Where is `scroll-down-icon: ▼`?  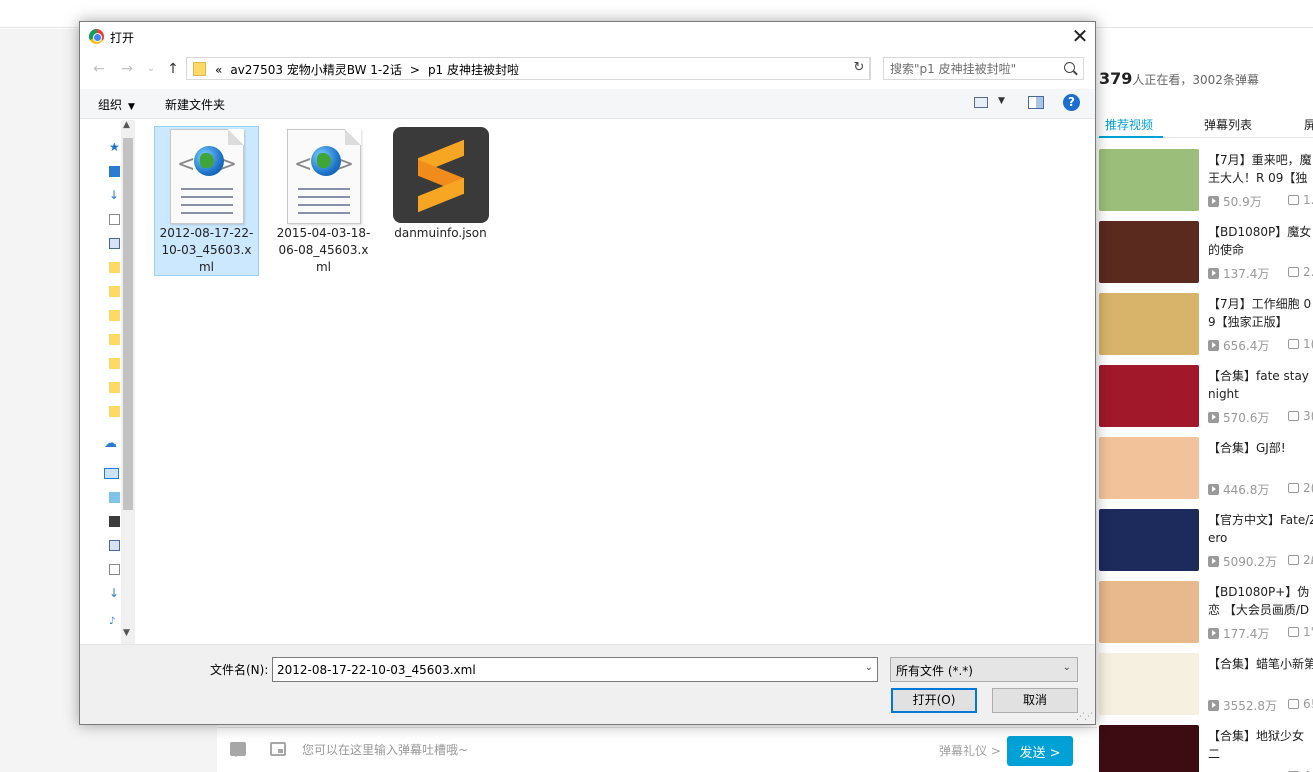 scroll-down-icon: ▼ is located at coordinates (126, 633).